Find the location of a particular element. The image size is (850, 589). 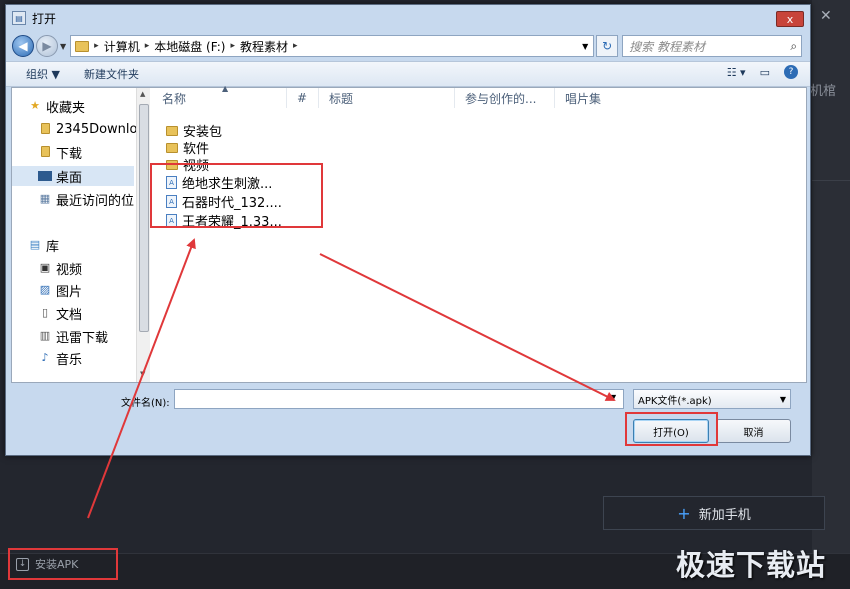

download-icon: ↓ is located at coordinates (22, 564).